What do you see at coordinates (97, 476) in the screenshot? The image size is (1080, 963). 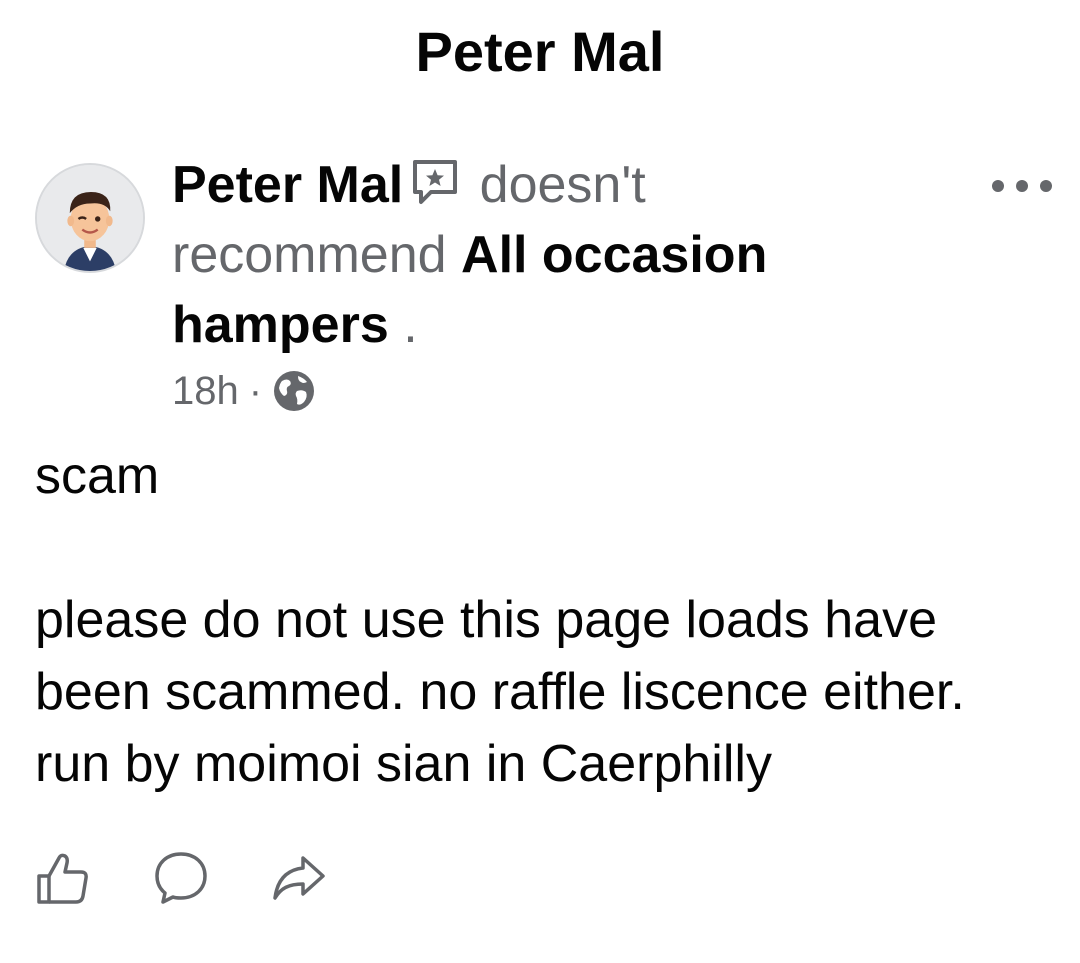 I see `post-text-line: scam` at bounding box center [97, 476].